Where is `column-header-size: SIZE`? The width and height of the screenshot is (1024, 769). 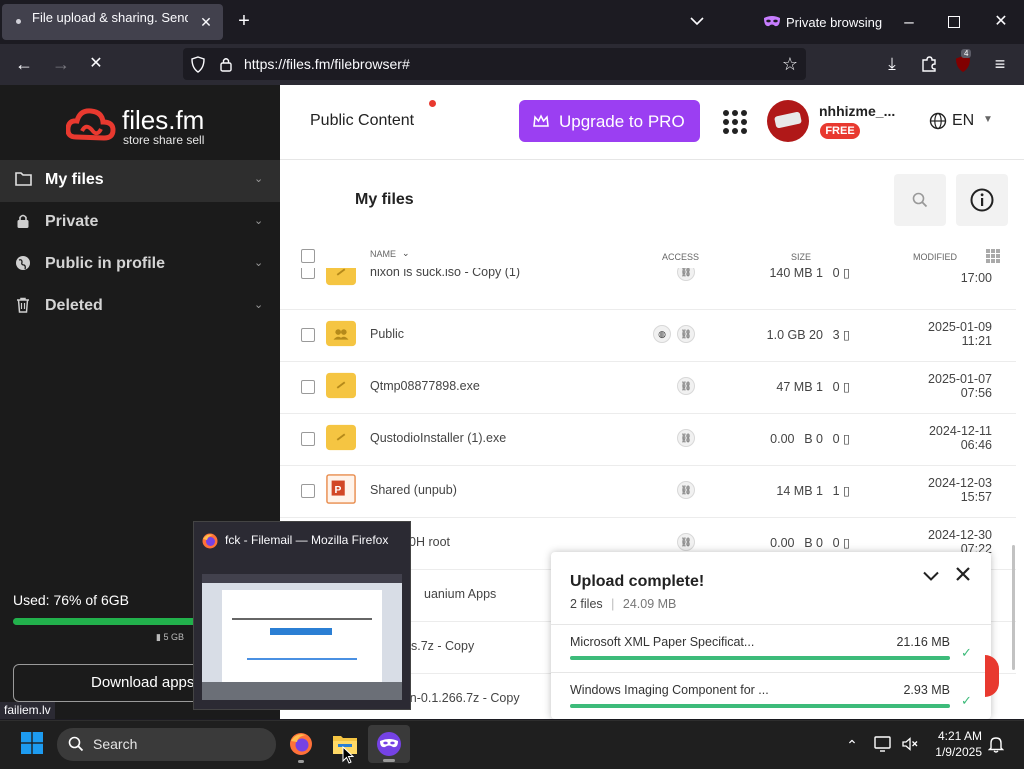
column-header-size: SIZE is located at coordinates (801, 257).